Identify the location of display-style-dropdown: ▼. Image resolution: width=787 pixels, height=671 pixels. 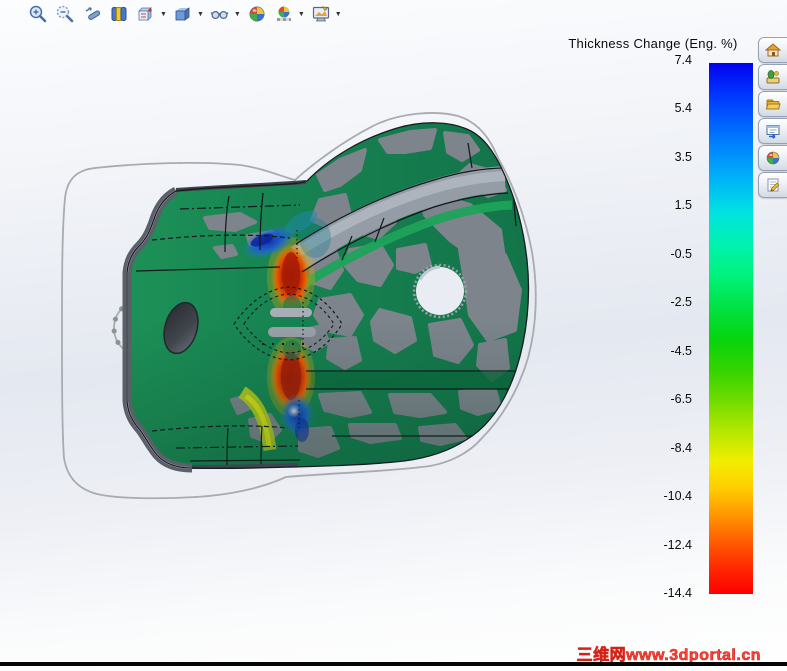
(200, 14).